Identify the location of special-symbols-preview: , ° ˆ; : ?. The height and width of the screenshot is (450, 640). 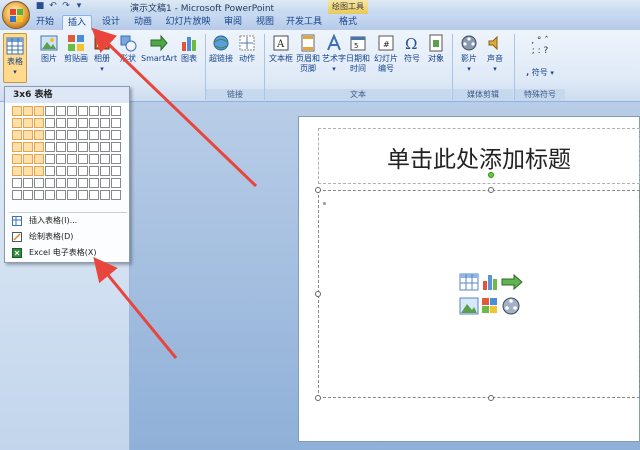
(540, 46).